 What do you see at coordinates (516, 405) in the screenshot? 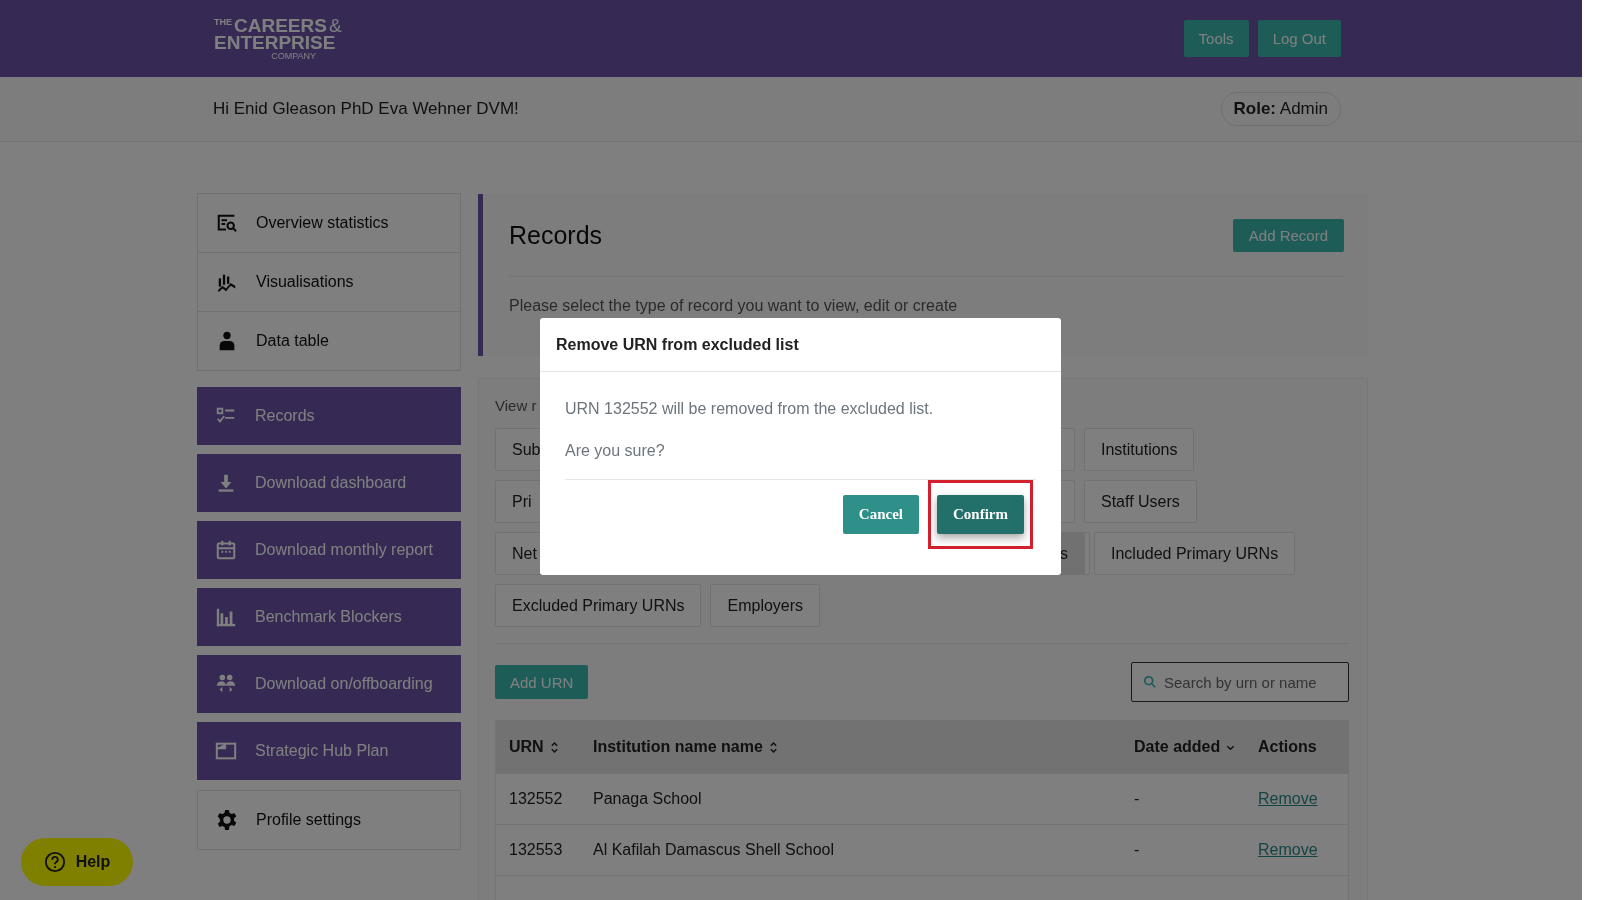
I see `view-label: View r` at bounding box center [516, 405].